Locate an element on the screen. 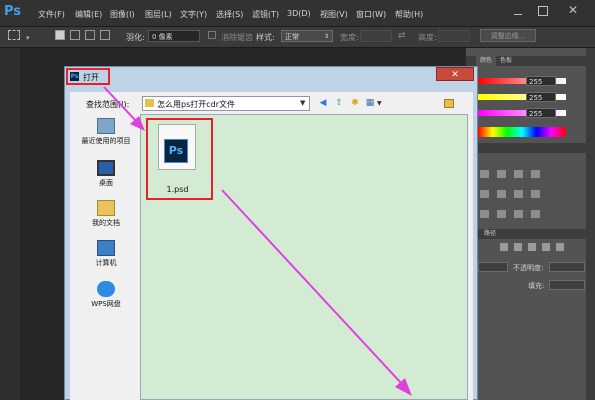  menu-3d: 3D(D) is located at coordinates (299, 13).